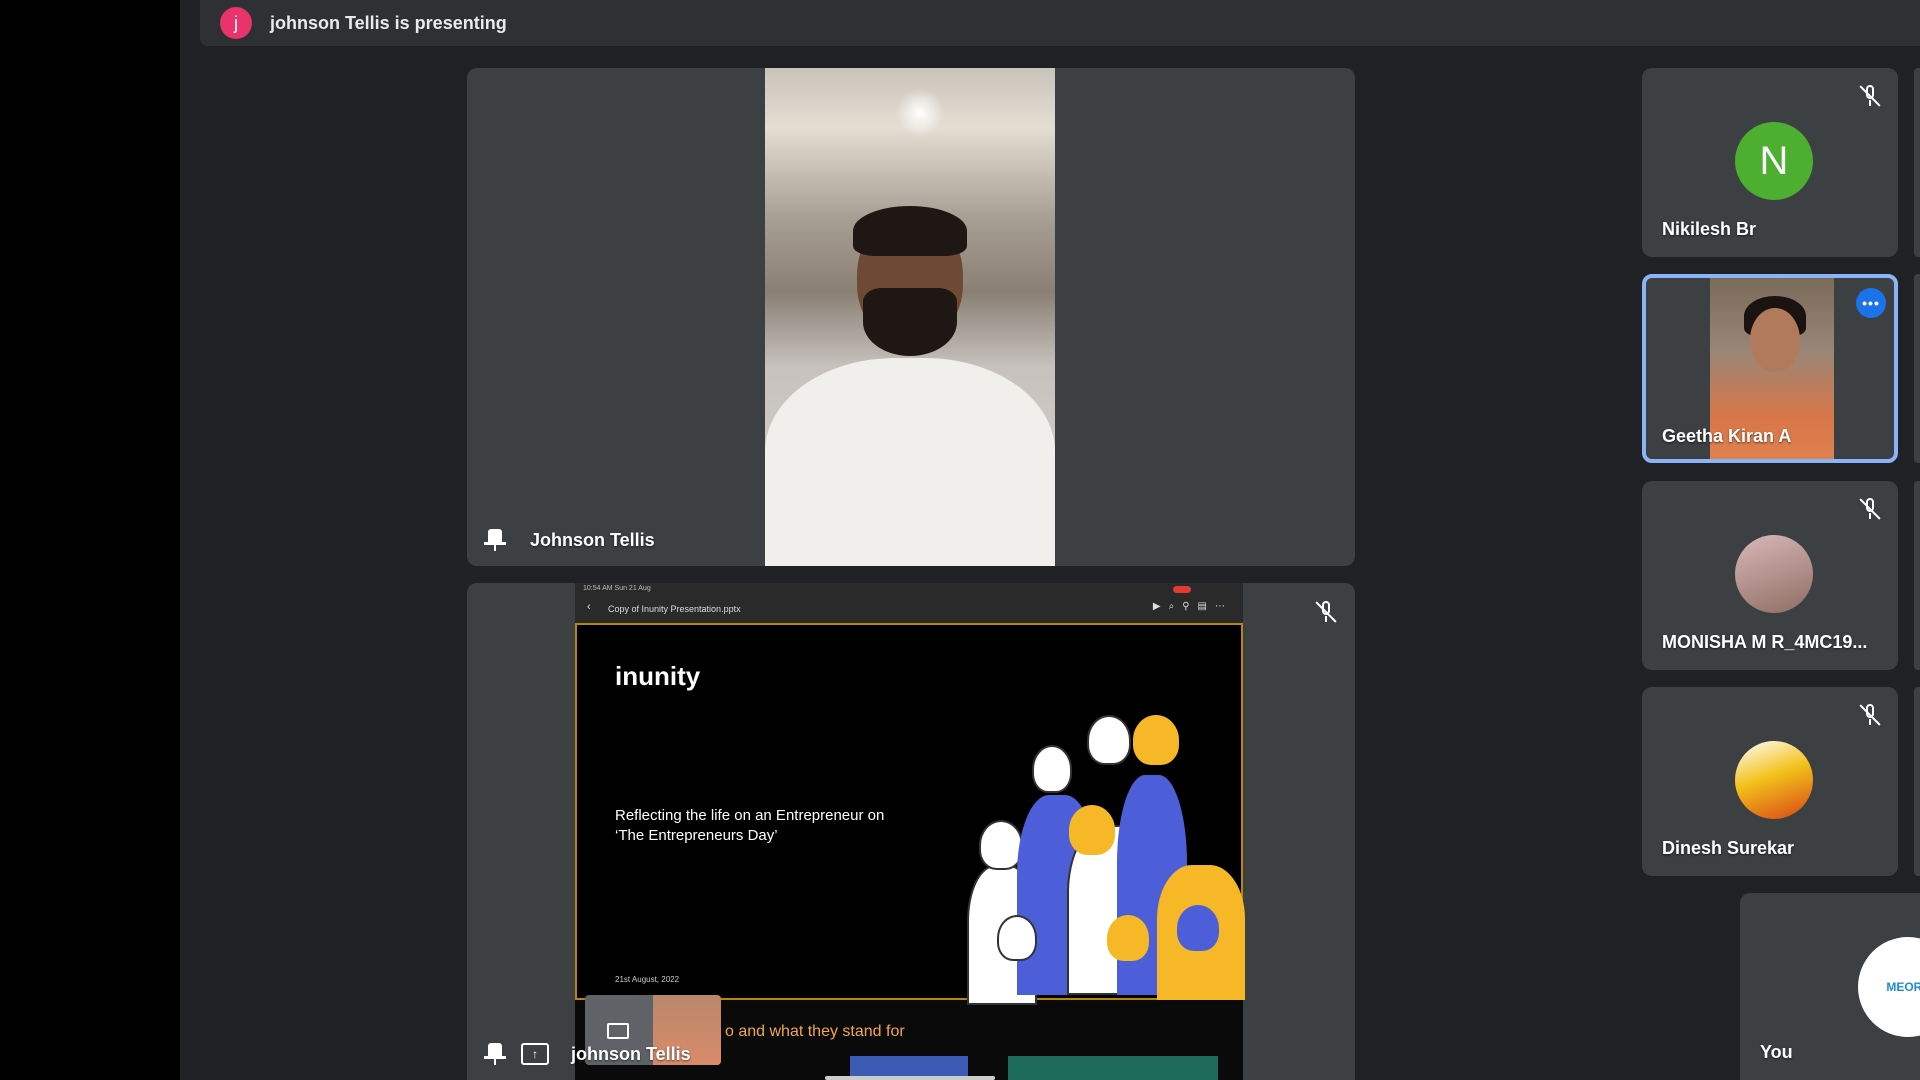 The width and height of the screenshot is (1920, 1080). I want to click on self-avatar: MEORT, so click(1889, 987).